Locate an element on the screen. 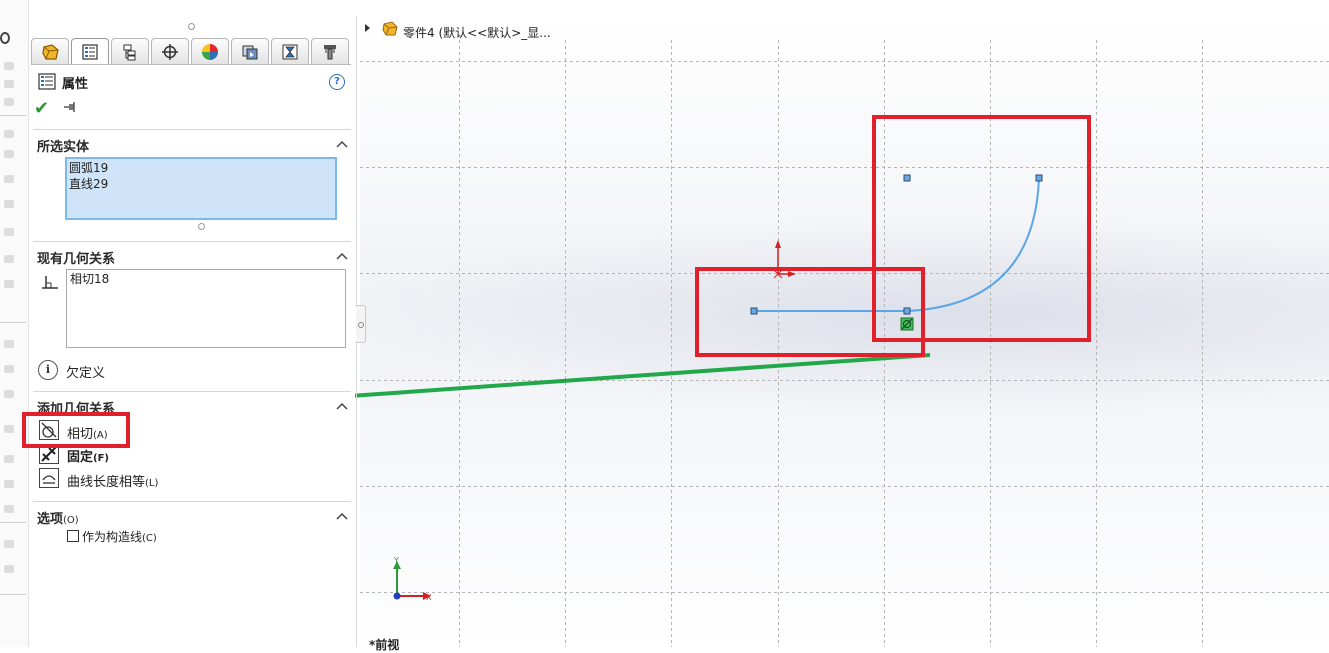 This screenshot has width=1329, height=653. existing-relations-header: 现有几何关系 is located at coordinates (76, 257).